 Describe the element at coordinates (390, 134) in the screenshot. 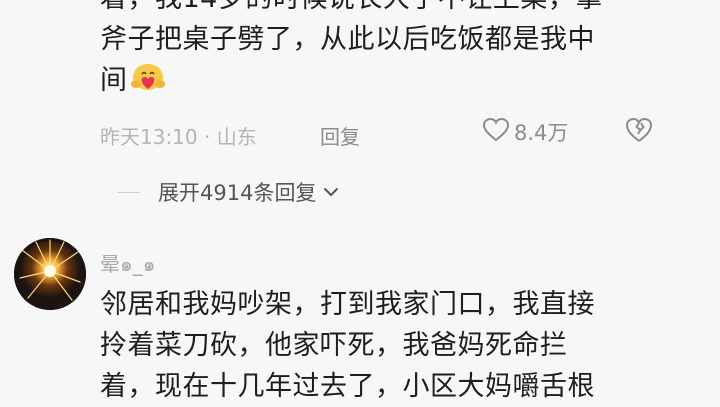

I see `comment-meta: 昨天13:10 · 山东 回复 8.4万` at that location.